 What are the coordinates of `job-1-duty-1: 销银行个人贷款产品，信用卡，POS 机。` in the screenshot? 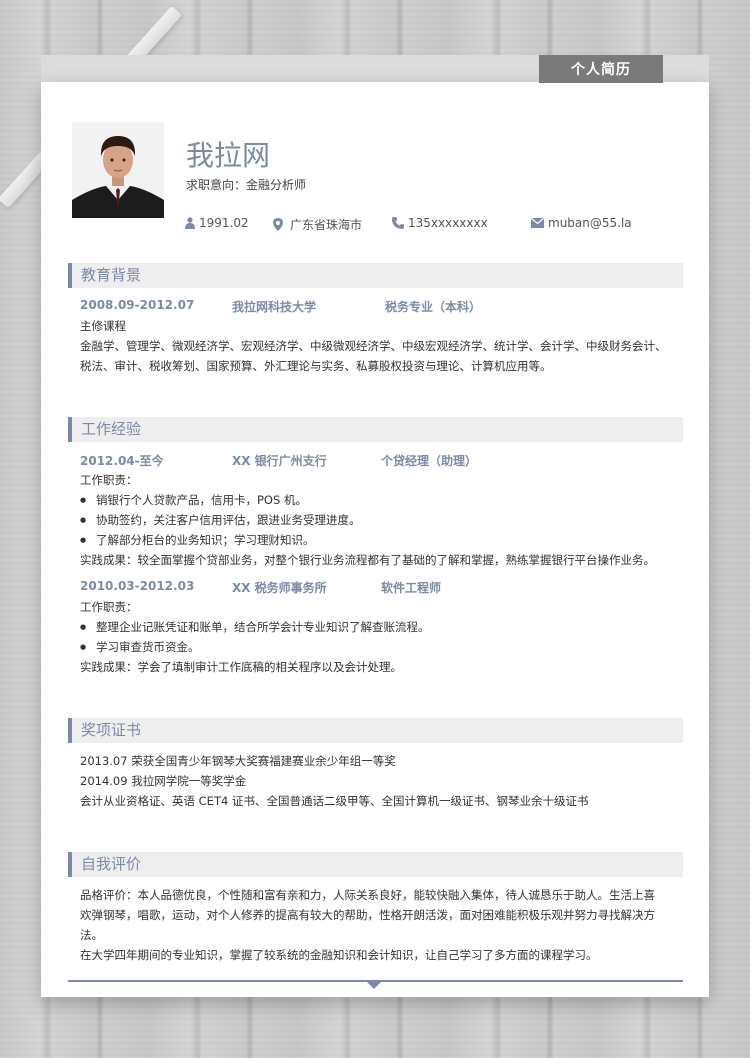 It's located at (380, 500).